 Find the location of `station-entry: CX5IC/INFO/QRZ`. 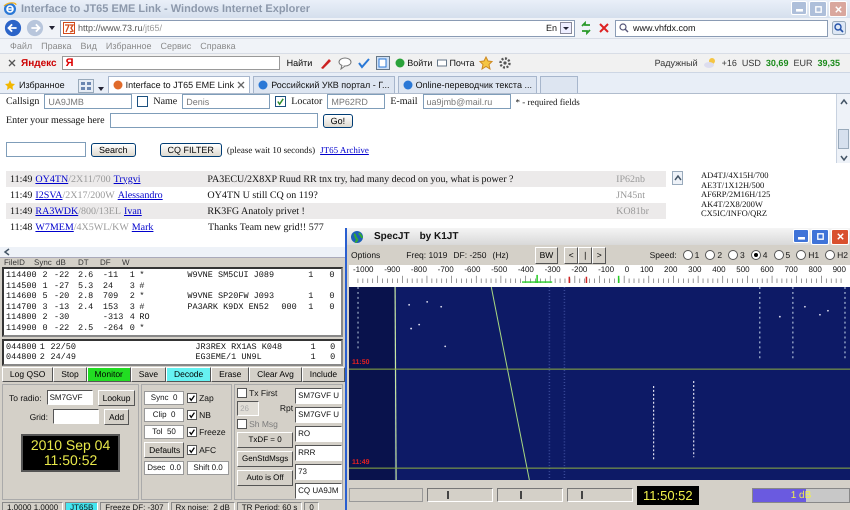

station-entry: CX5IC/INFO/QRZ is located at coordinates (735, 213).